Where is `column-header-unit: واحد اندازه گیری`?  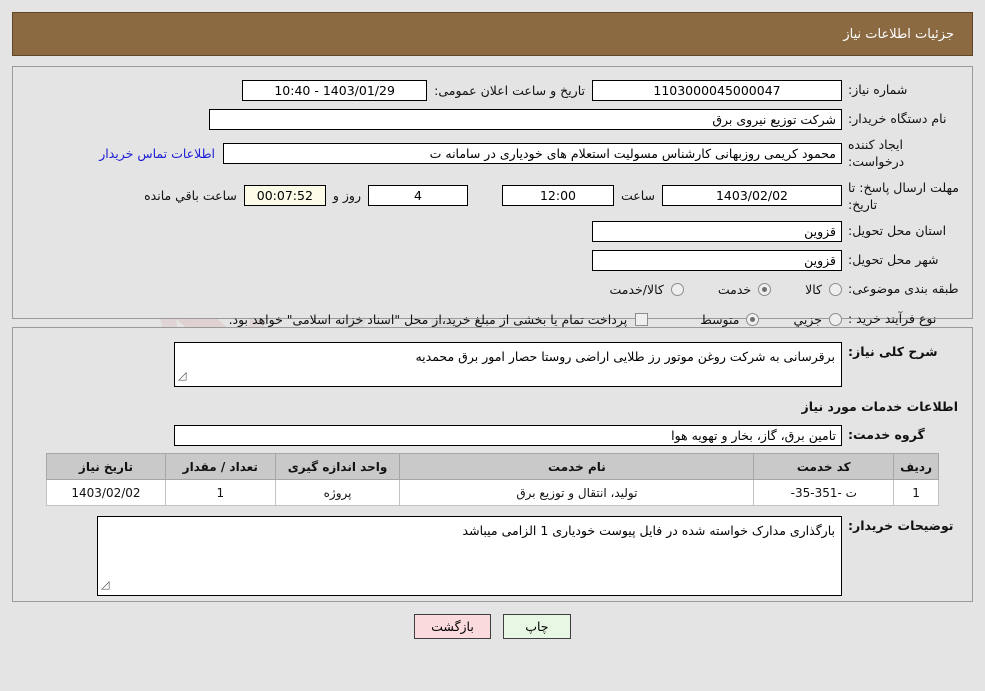
column-header-unit: واحد اندازه گیری is located at coordinates (337, 466).